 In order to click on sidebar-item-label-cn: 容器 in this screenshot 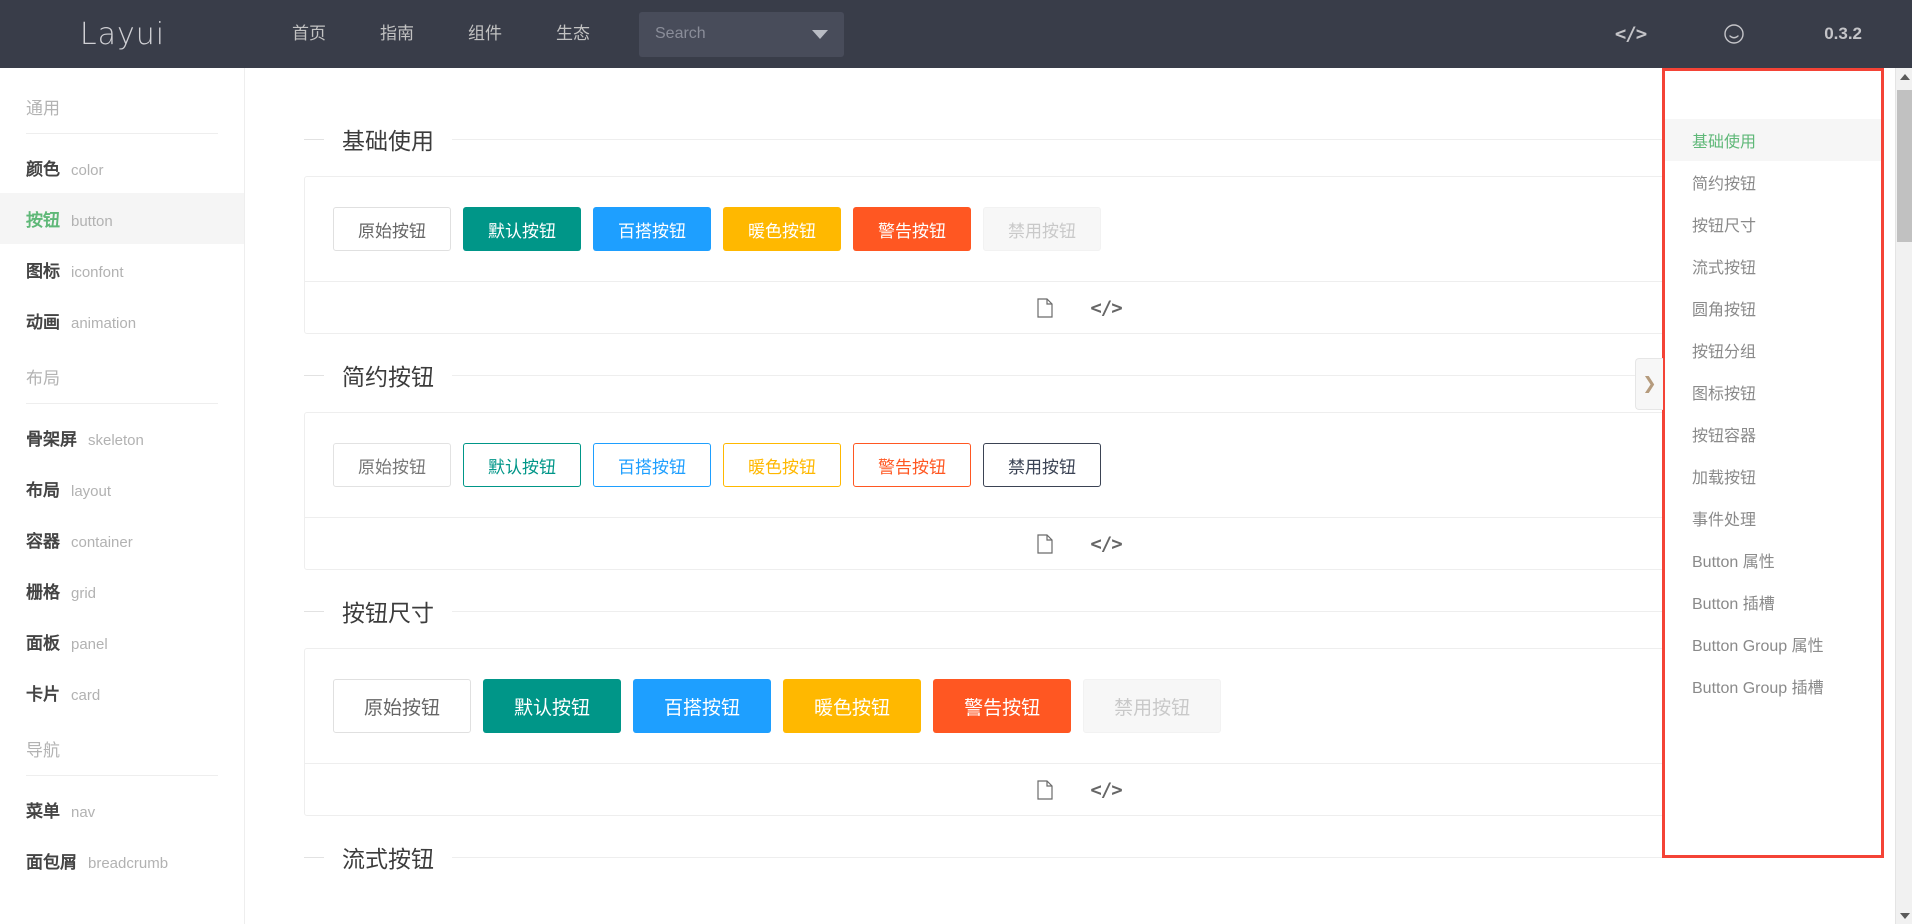, I will do `click(43, 541)`.